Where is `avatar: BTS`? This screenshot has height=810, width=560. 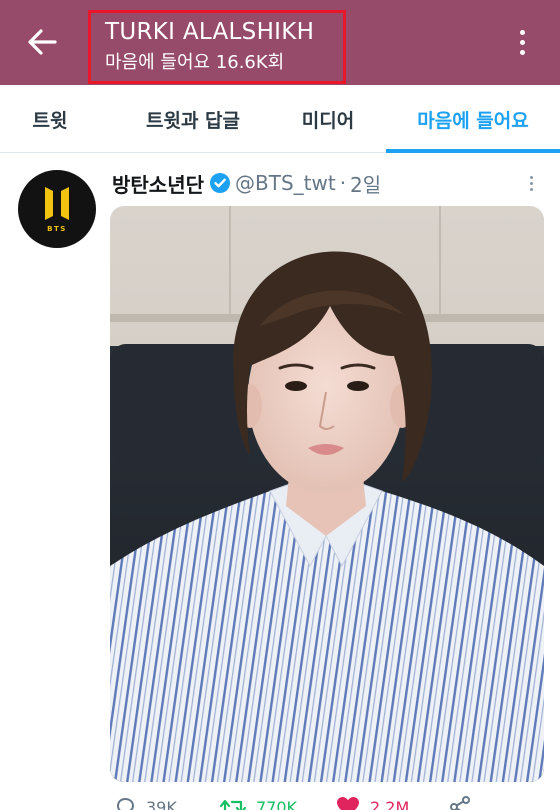
avatar: BTS is located at coordinates (57, 209).